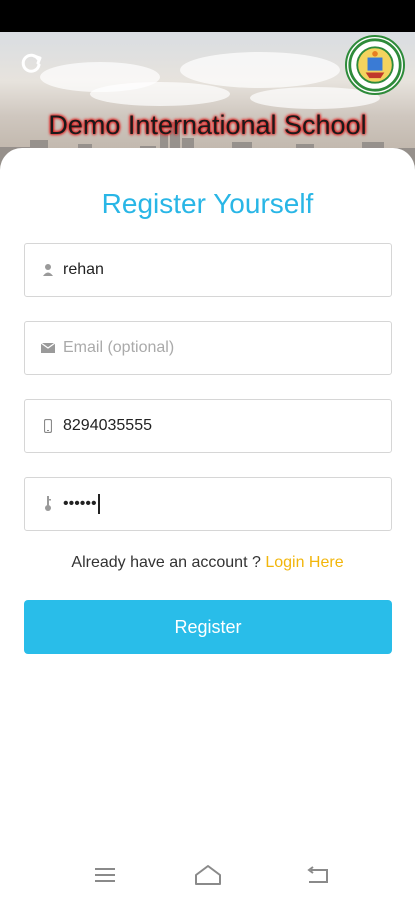 The image size is (415, 900). I want to click on text-caret, so click(98, 504).